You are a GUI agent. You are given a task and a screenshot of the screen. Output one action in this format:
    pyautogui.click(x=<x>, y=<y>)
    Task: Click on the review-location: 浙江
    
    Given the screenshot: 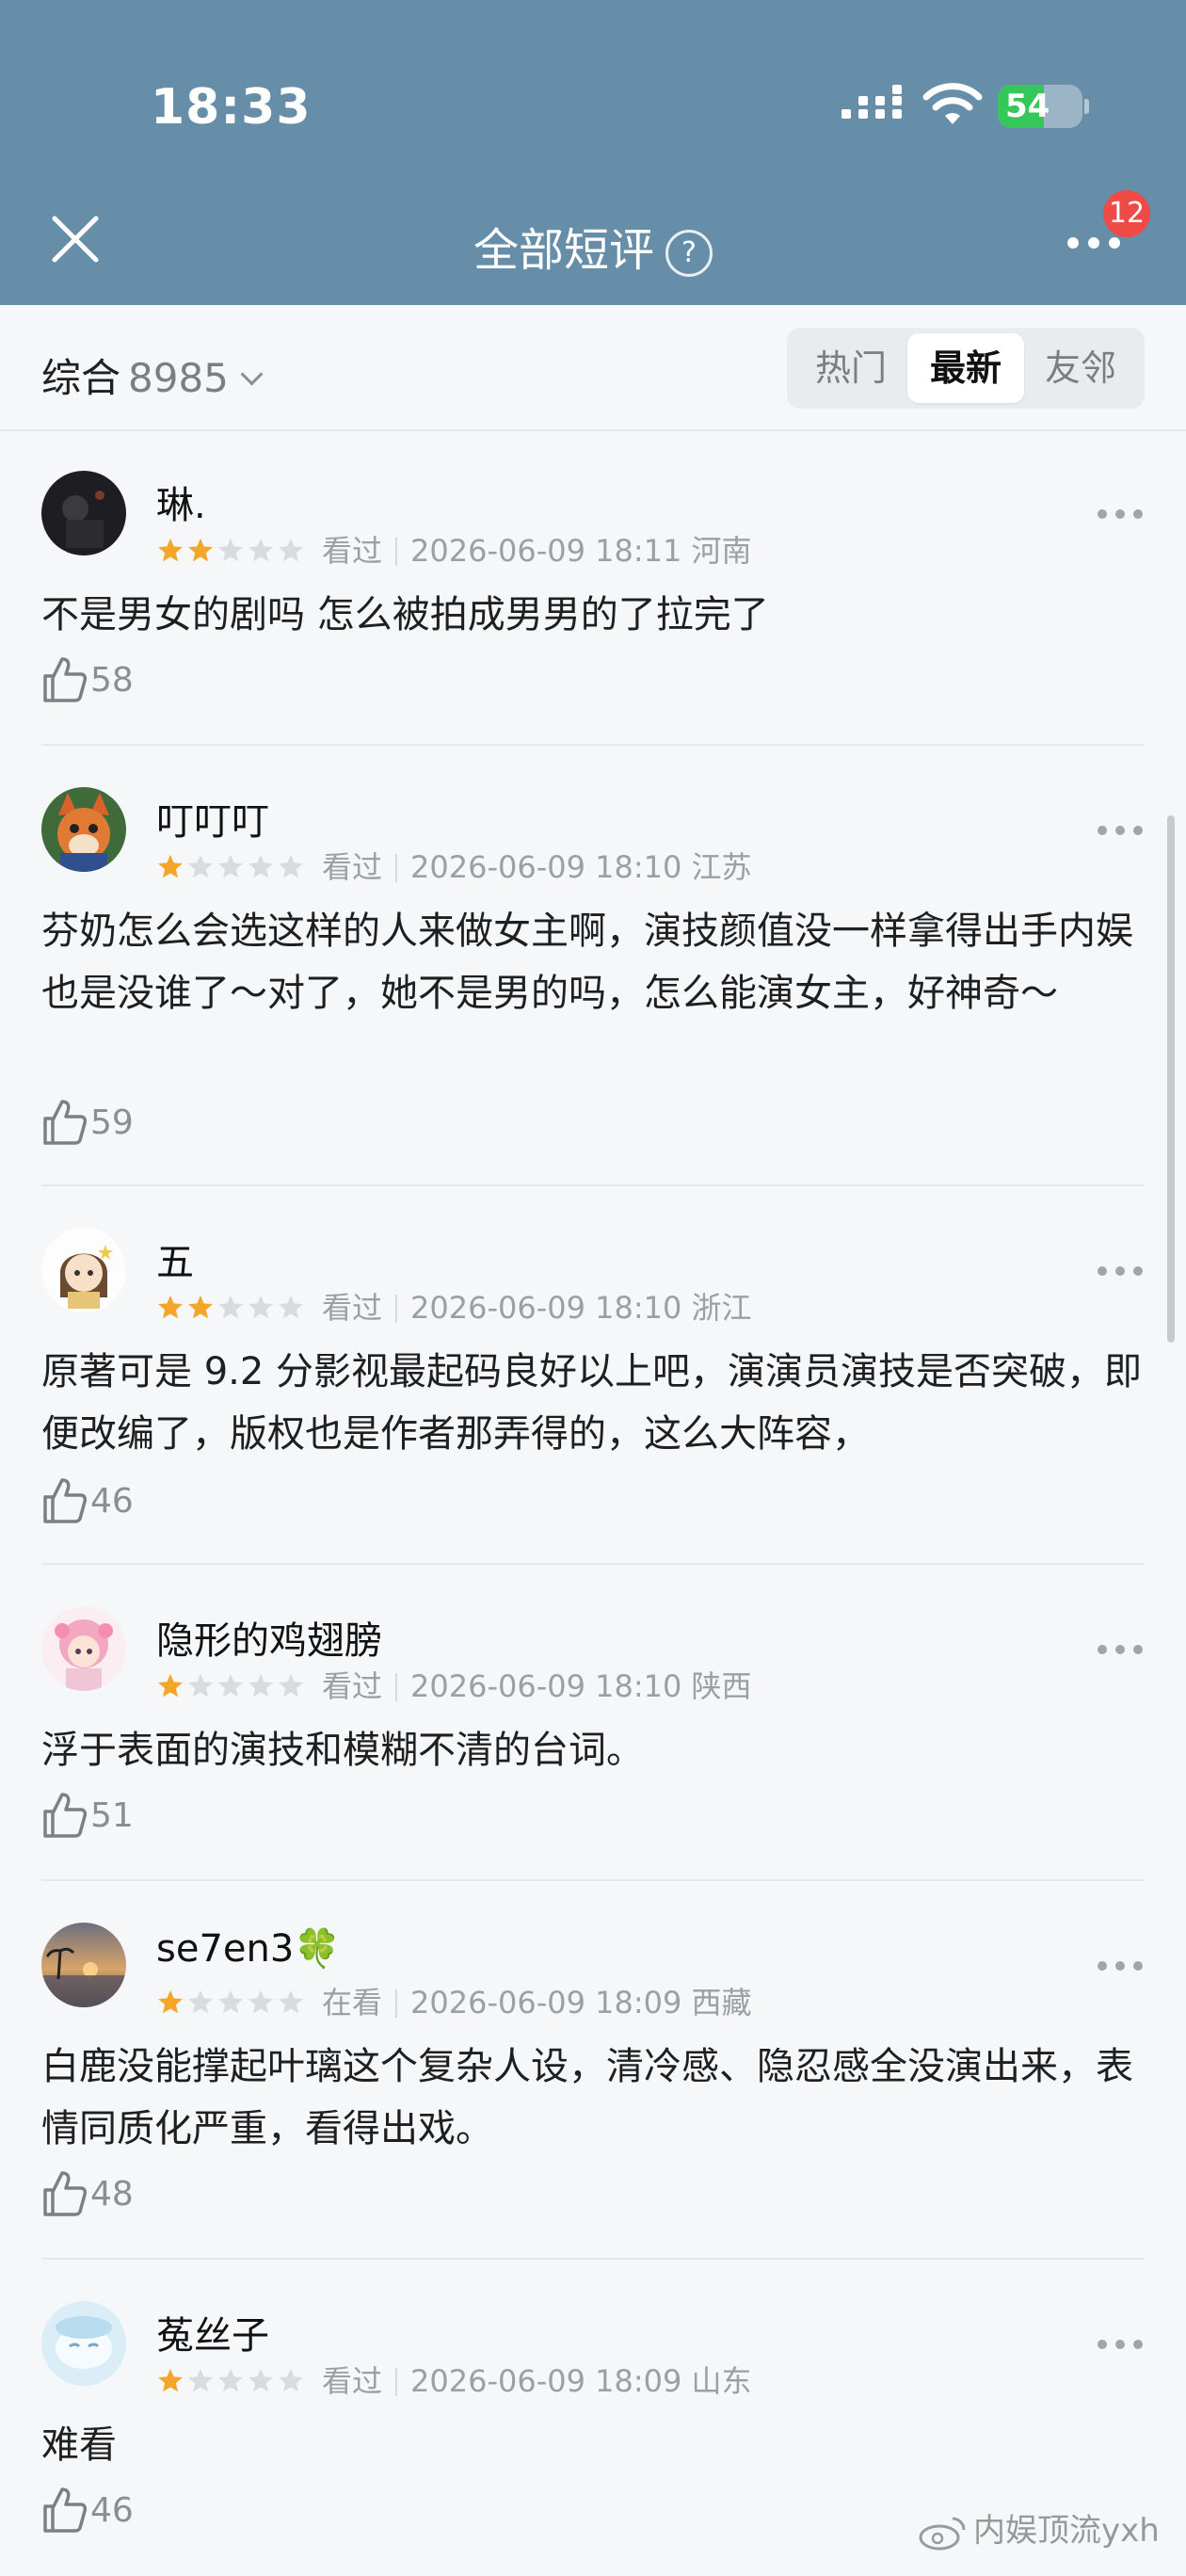 What is the action you would take?
    pyautogui.click(x=721, y=1308)
    